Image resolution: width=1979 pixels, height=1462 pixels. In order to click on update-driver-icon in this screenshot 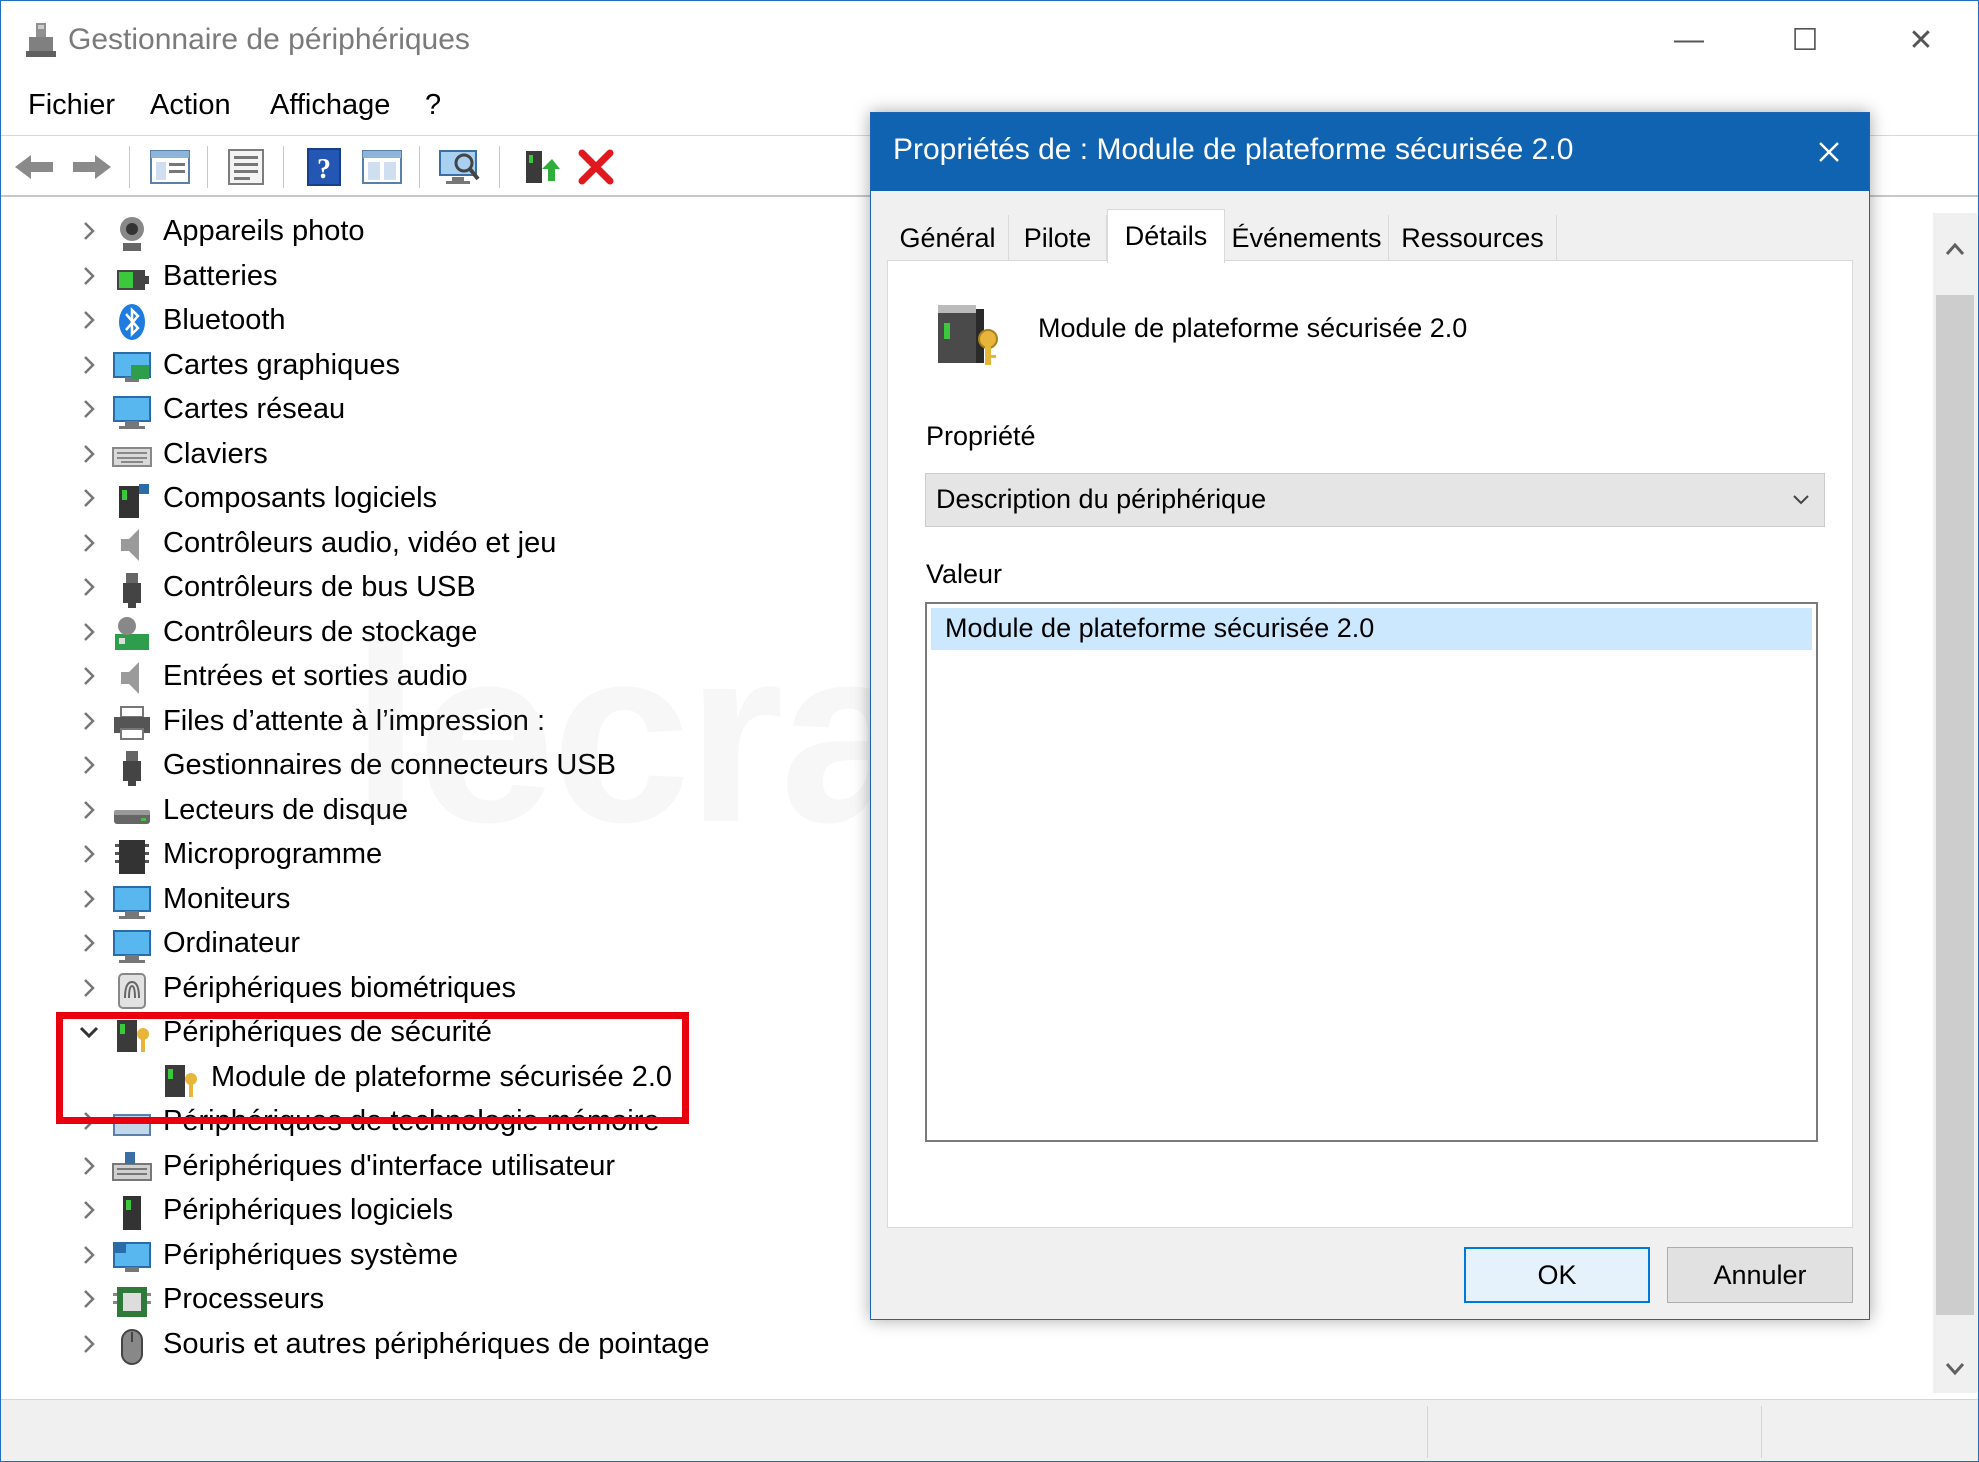, I will do `click(543, 167)`.